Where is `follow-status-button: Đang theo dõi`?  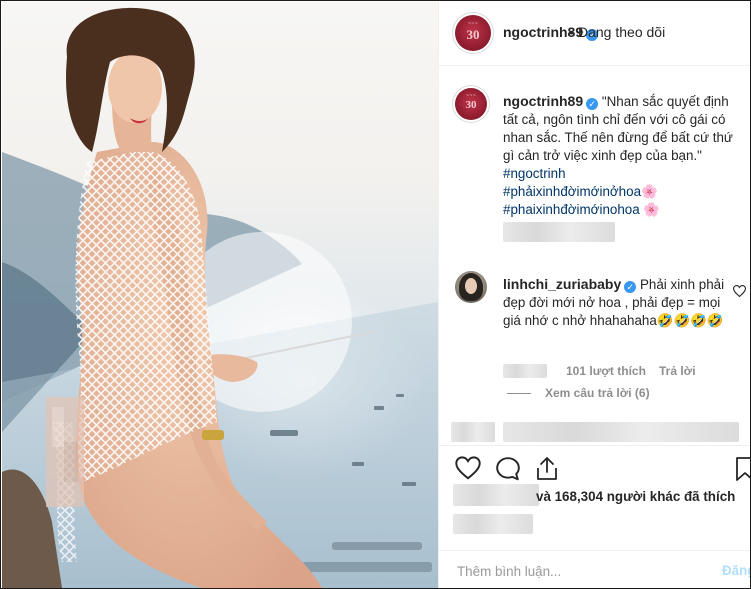
follow-status-button: Đang theo dõi is located at coordinates (621, 32).